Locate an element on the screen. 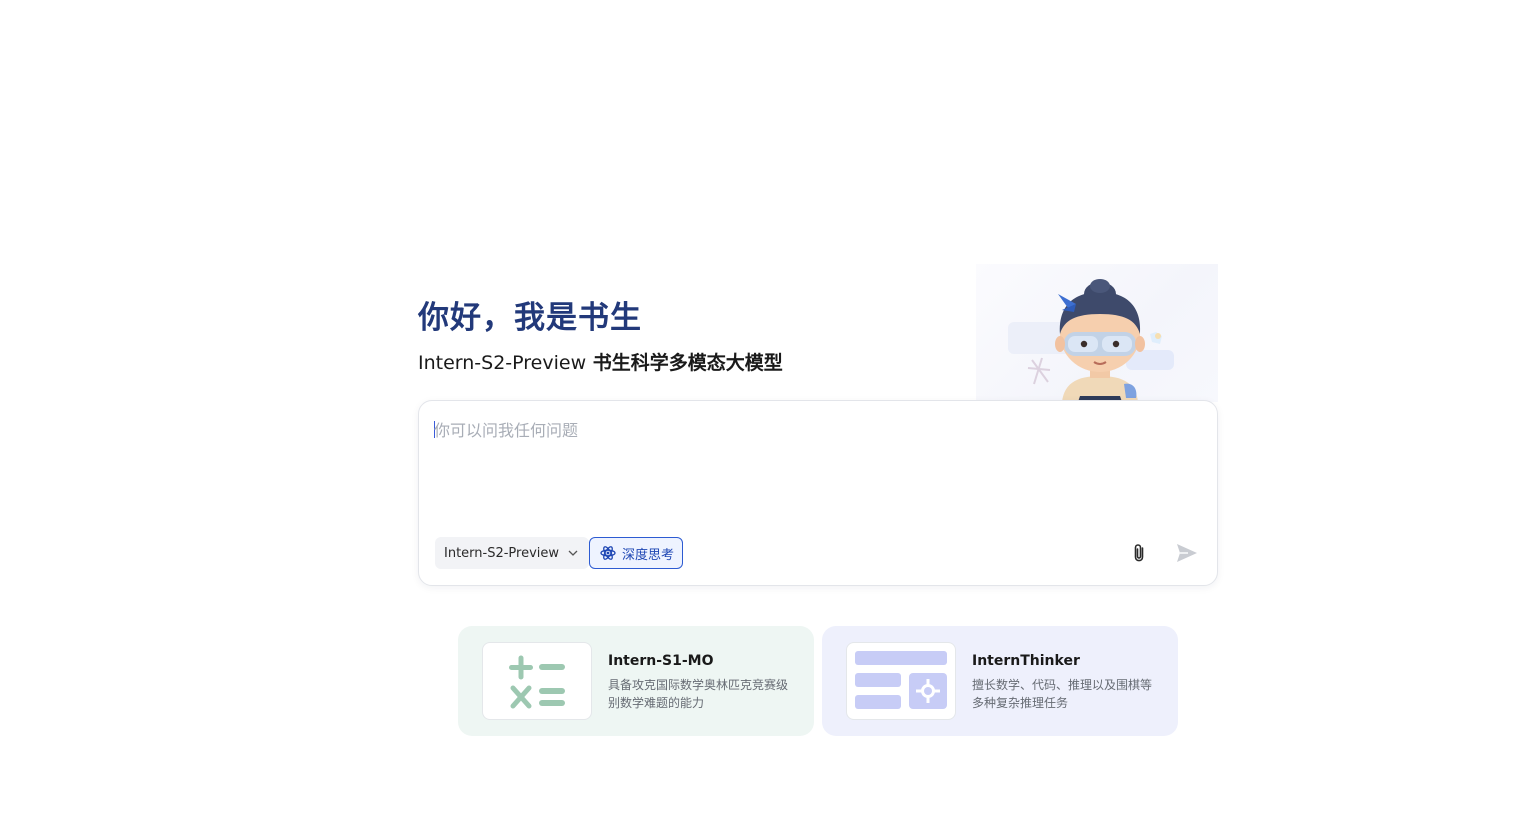 The width and height of the screenshot is (1527, 832). send-button is located at coordinates (1187, 553).